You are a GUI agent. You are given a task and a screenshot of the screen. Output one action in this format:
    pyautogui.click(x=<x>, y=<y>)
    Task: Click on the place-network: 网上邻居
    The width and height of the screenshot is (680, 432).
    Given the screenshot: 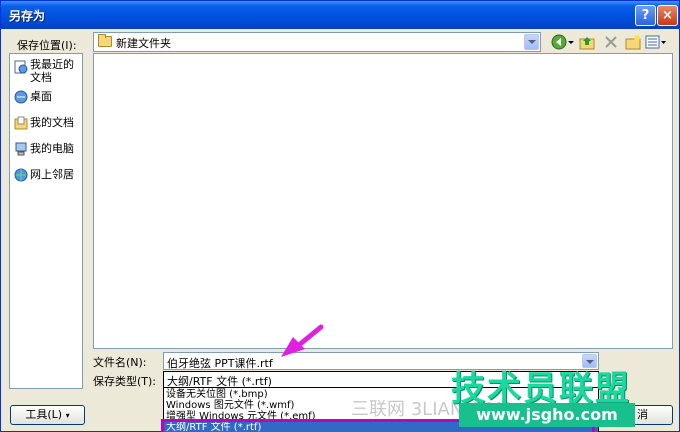 What is the action you would take?
    pyautogui.click(x=47, y=176)
    